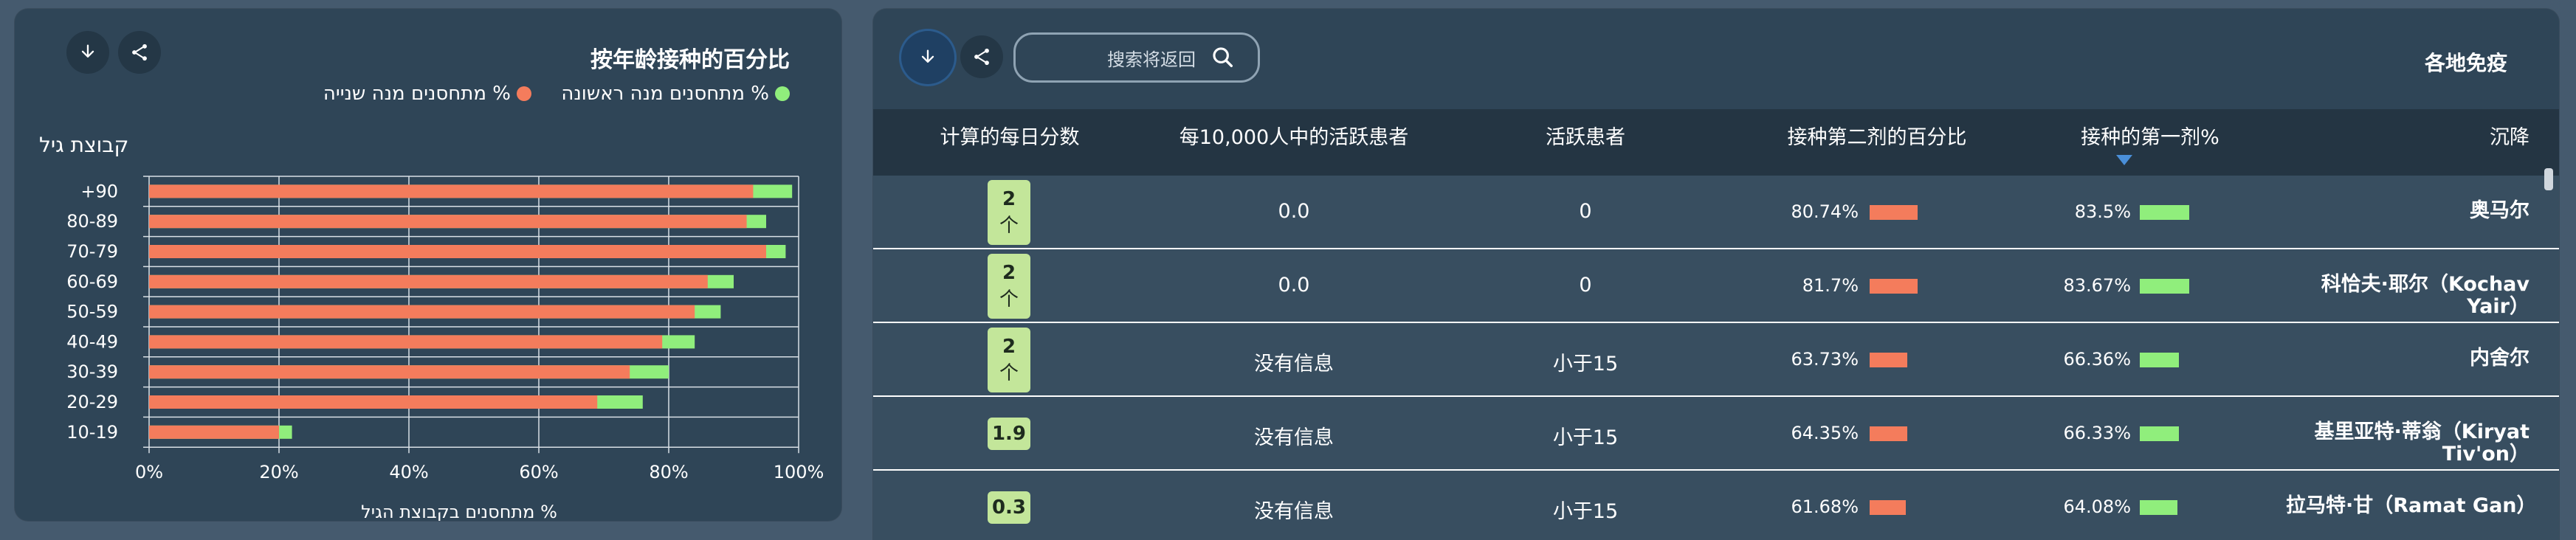 The width and height of the screenshot is (2576, 540). Describe the element at coordinates (92, 342) in the screenshot. I see `y-tick-label: 40-49` at that location.